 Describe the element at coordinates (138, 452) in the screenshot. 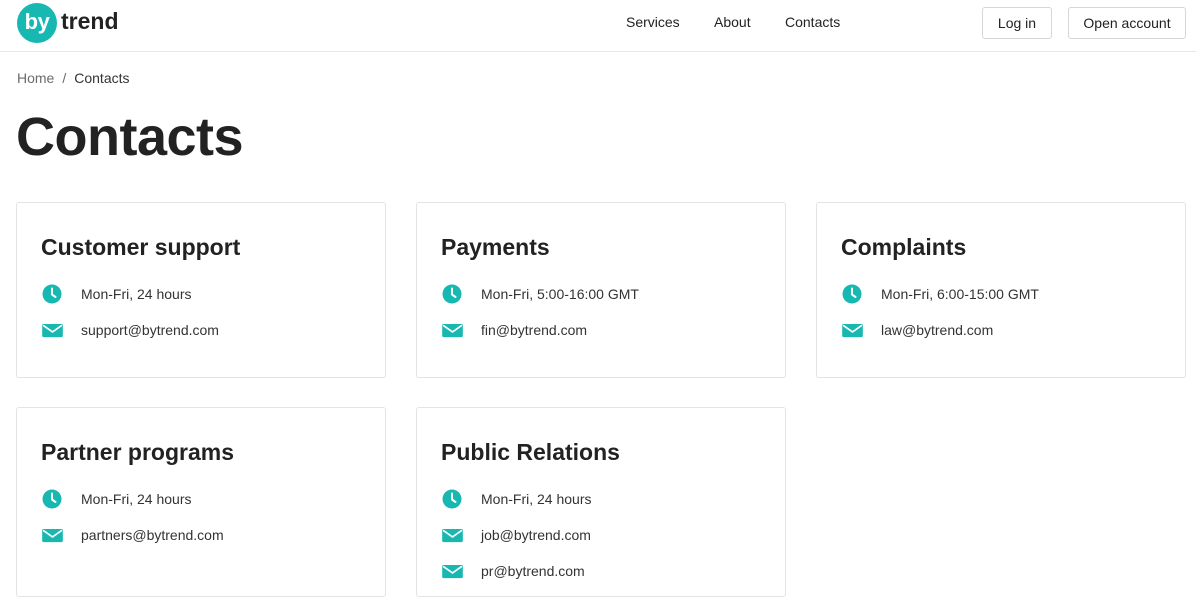

I see `card-title: Partner programs` at that location.